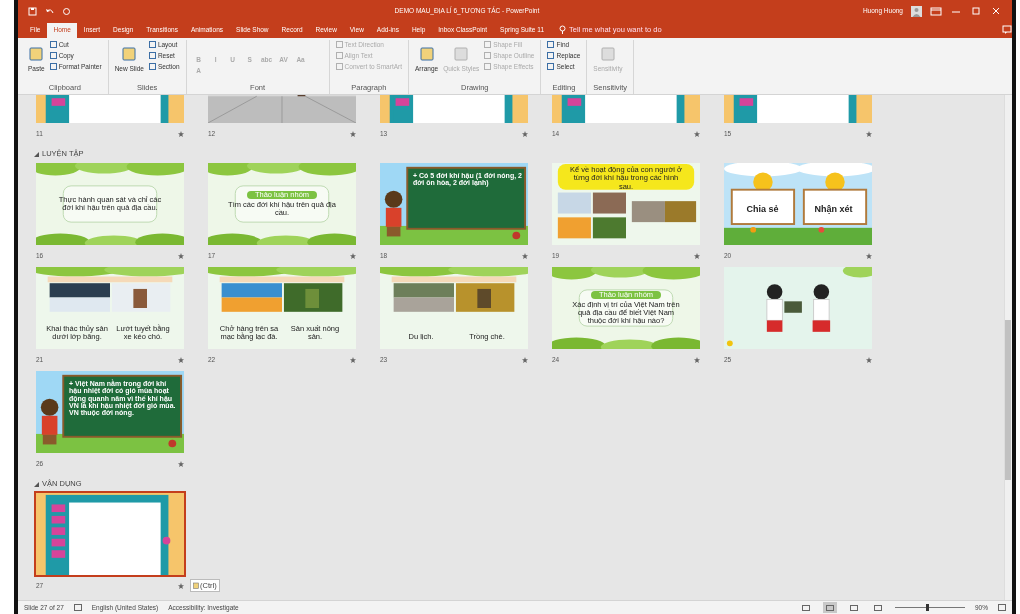 This screenshot has height=614, width=1020. What do you see at coordinates (49, 11) in the screenshot?
I see `undo-icon` at bounding box center [49, 11].